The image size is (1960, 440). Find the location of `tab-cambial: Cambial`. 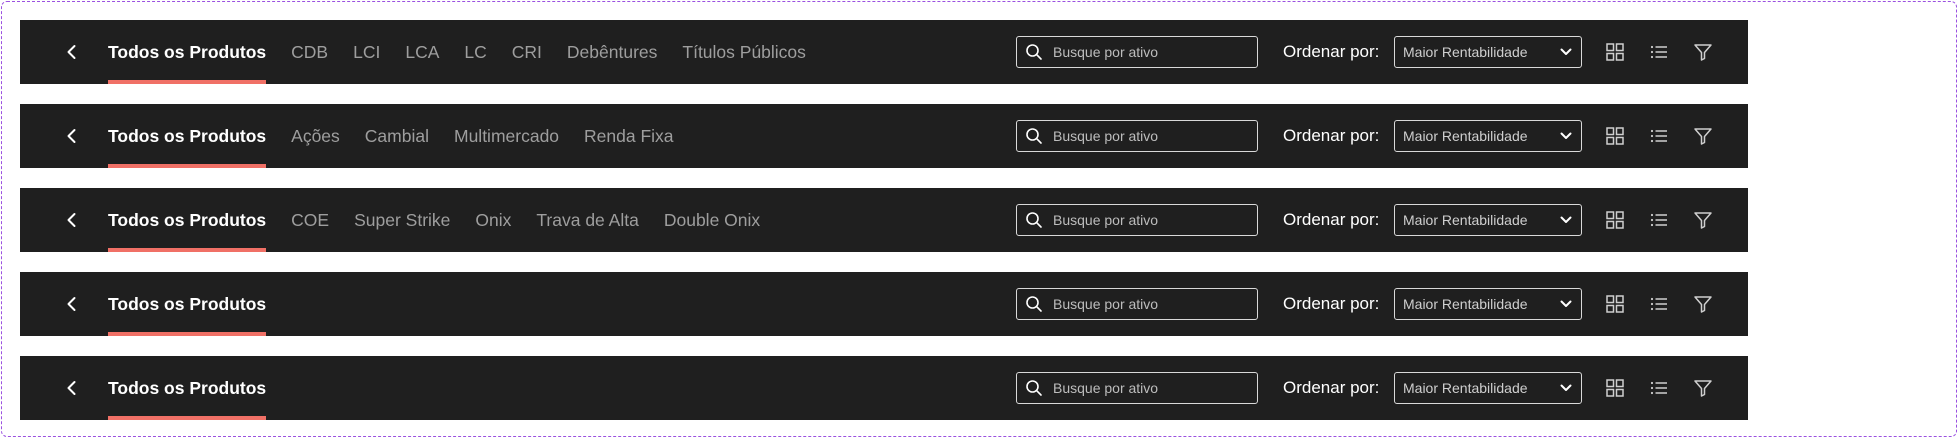

tab-cambial: Cambial is located at coordinates (397, 136).